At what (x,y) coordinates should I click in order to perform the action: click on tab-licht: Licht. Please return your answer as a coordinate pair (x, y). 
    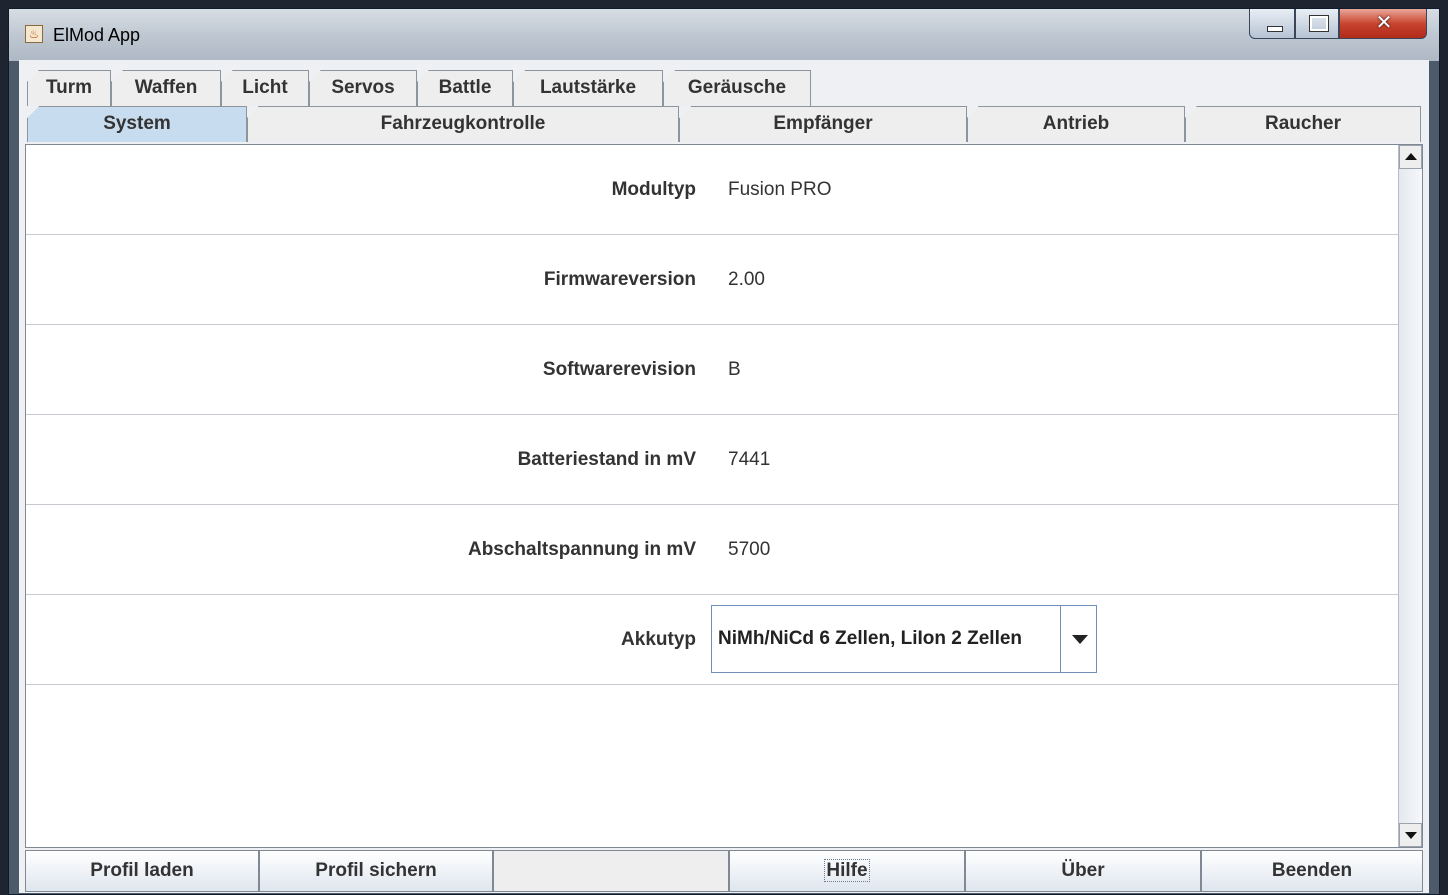
    Looking at the image, I should click on (265, 88).